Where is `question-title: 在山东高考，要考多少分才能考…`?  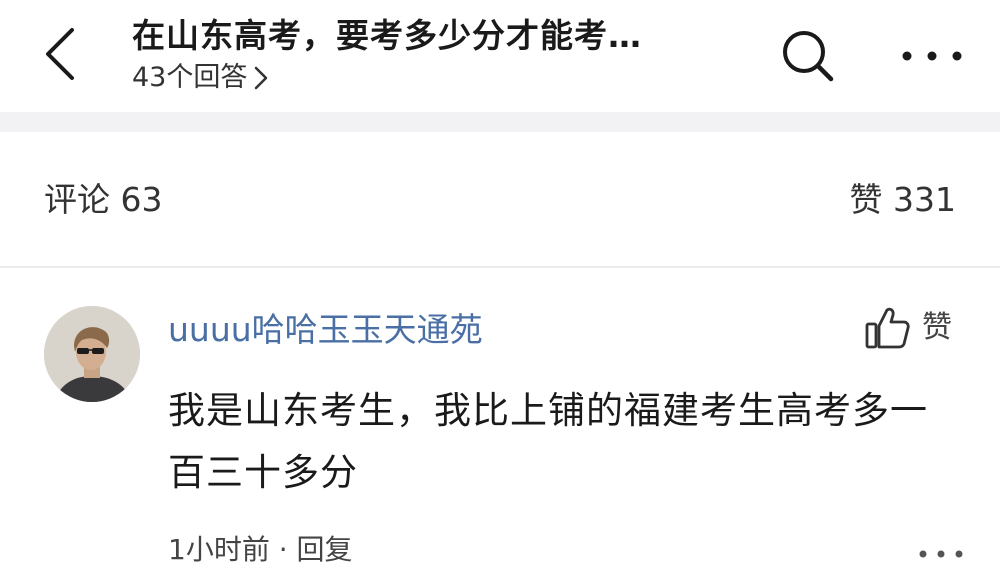
question-title: 在山东高考，要考多少分才能考… is located at coordinates (432, 36).